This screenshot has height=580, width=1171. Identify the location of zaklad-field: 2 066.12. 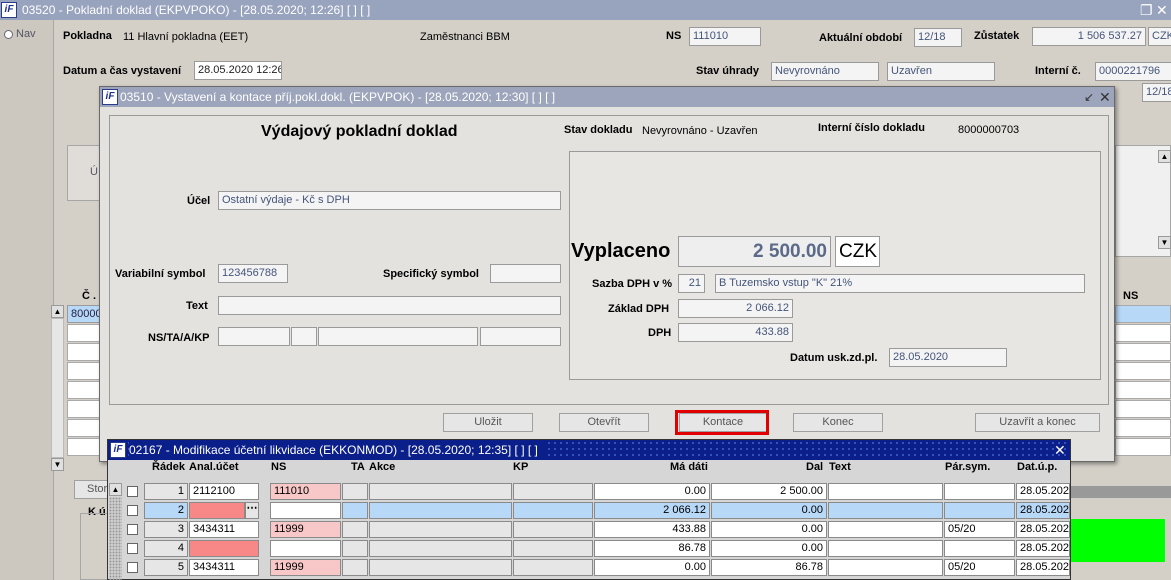
(735, 308).